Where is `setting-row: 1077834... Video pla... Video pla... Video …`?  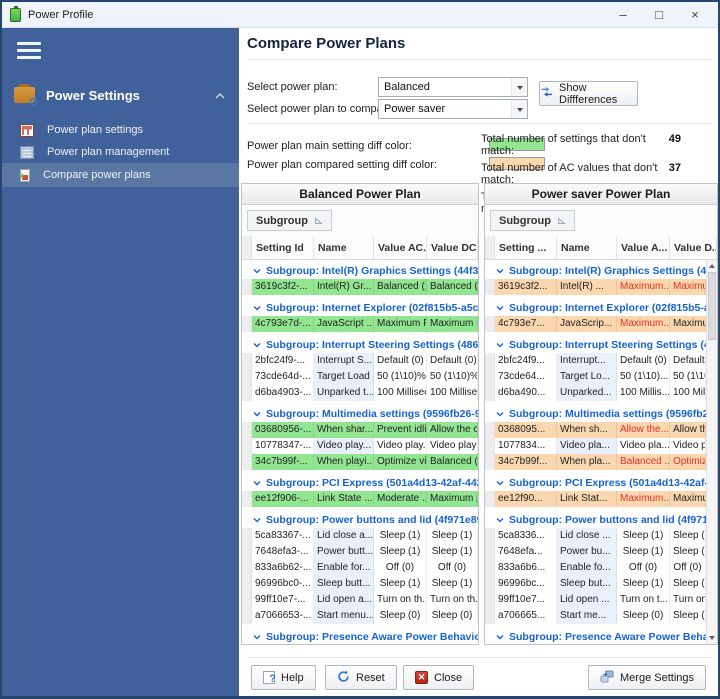 setting-row: 1077834... Video pla... Video pla... Video … is located at coordinates (595, 446).